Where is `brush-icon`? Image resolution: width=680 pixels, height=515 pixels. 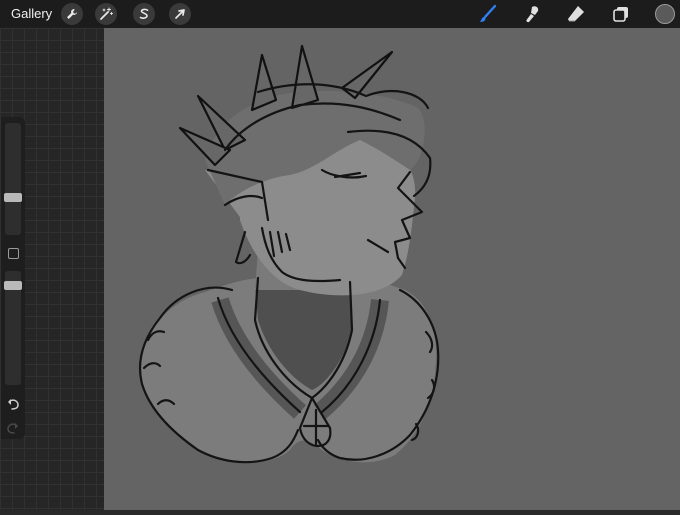
brush-icon is located at coordinates (488, 14).